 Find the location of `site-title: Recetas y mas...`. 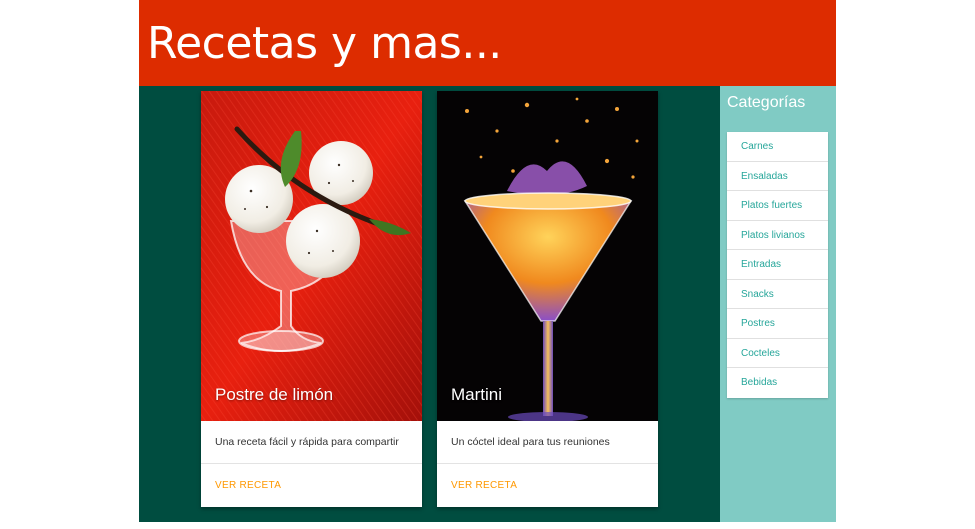

site-title: Recetas y mas... is located at coordinates (324, 43).